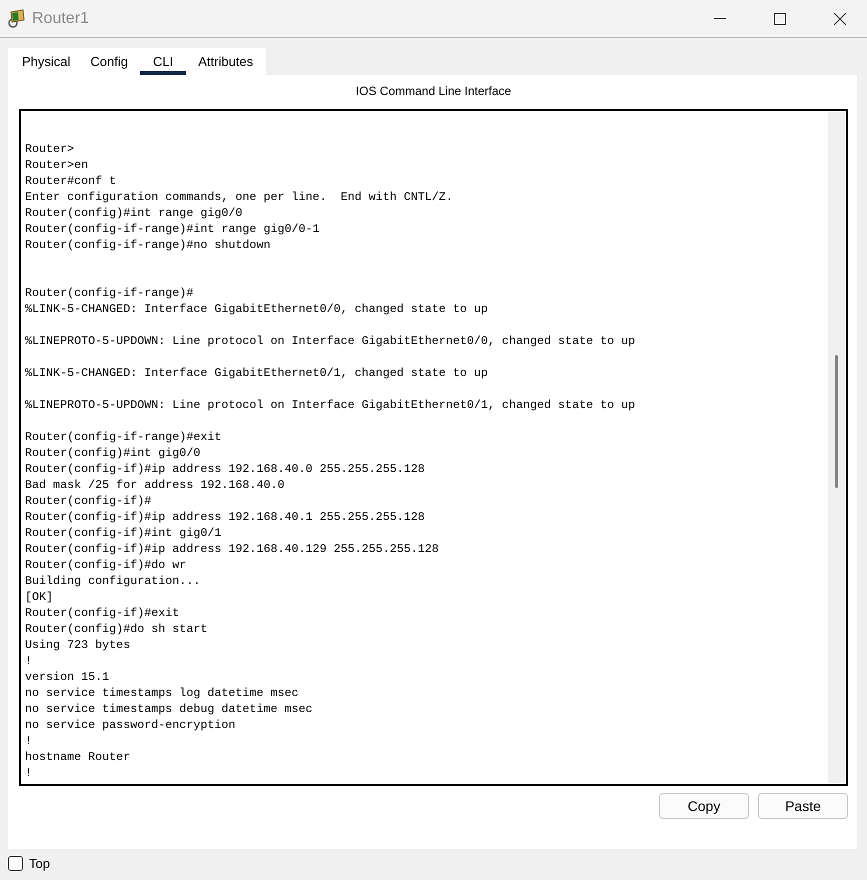  Describe the element at coordinates (148, 245) in the screenshot. I see `terminal-line: Router(config-if-range)#no shutdown` at that location.